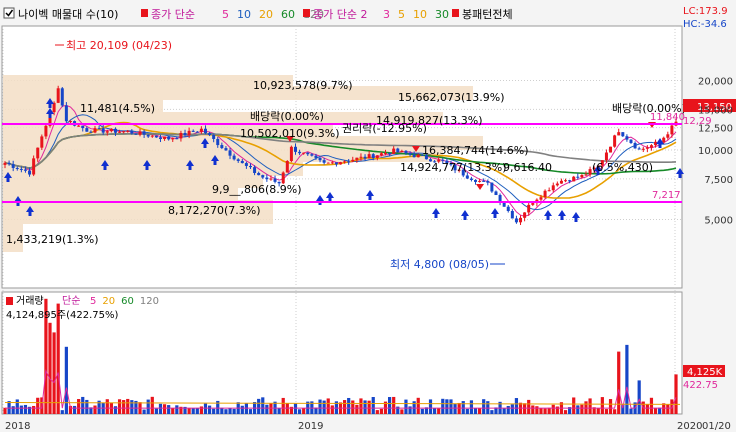 This screenshot has height=432, width=736. Describe the element at coordinates (715, 151) in the screenshot. I see `price-tick-label: 10,000` at that location.